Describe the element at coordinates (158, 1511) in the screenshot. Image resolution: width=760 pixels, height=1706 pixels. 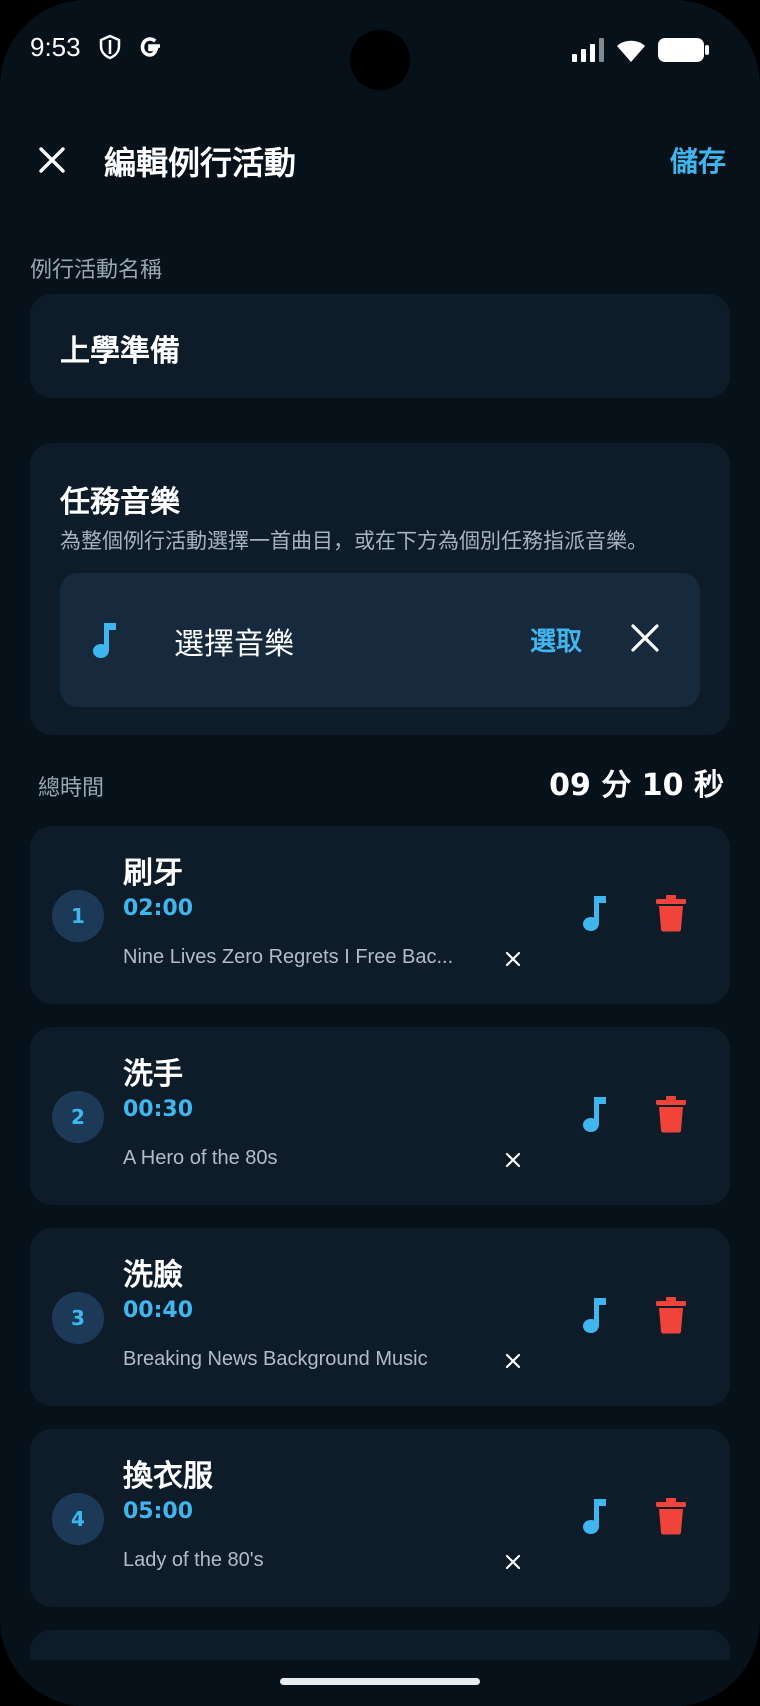
I see `task-duration: 05:00` at that location.